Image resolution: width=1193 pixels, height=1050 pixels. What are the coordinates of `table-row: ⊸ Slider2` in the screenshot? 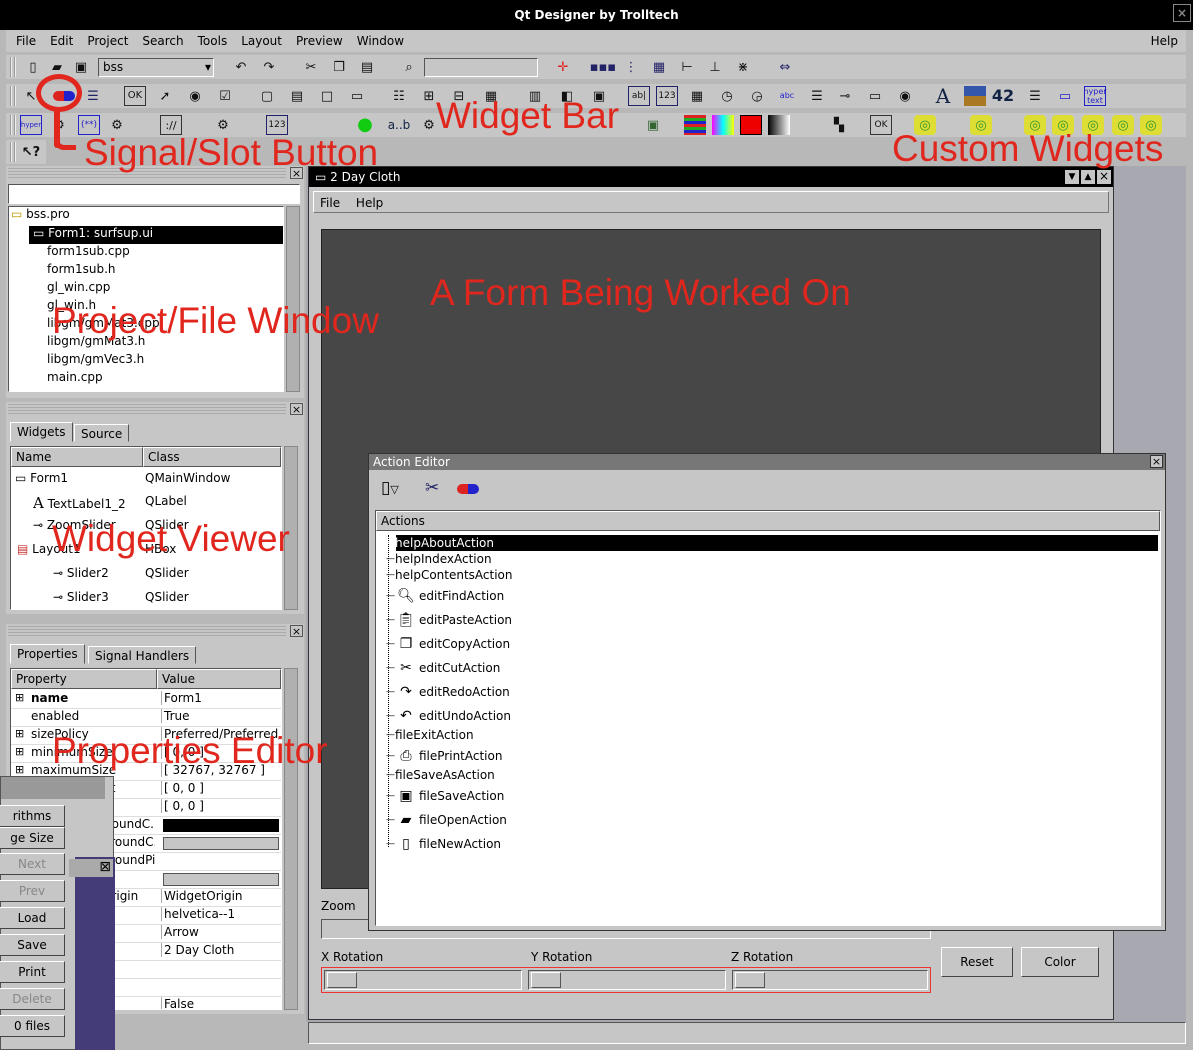 It's located at (81, 575).